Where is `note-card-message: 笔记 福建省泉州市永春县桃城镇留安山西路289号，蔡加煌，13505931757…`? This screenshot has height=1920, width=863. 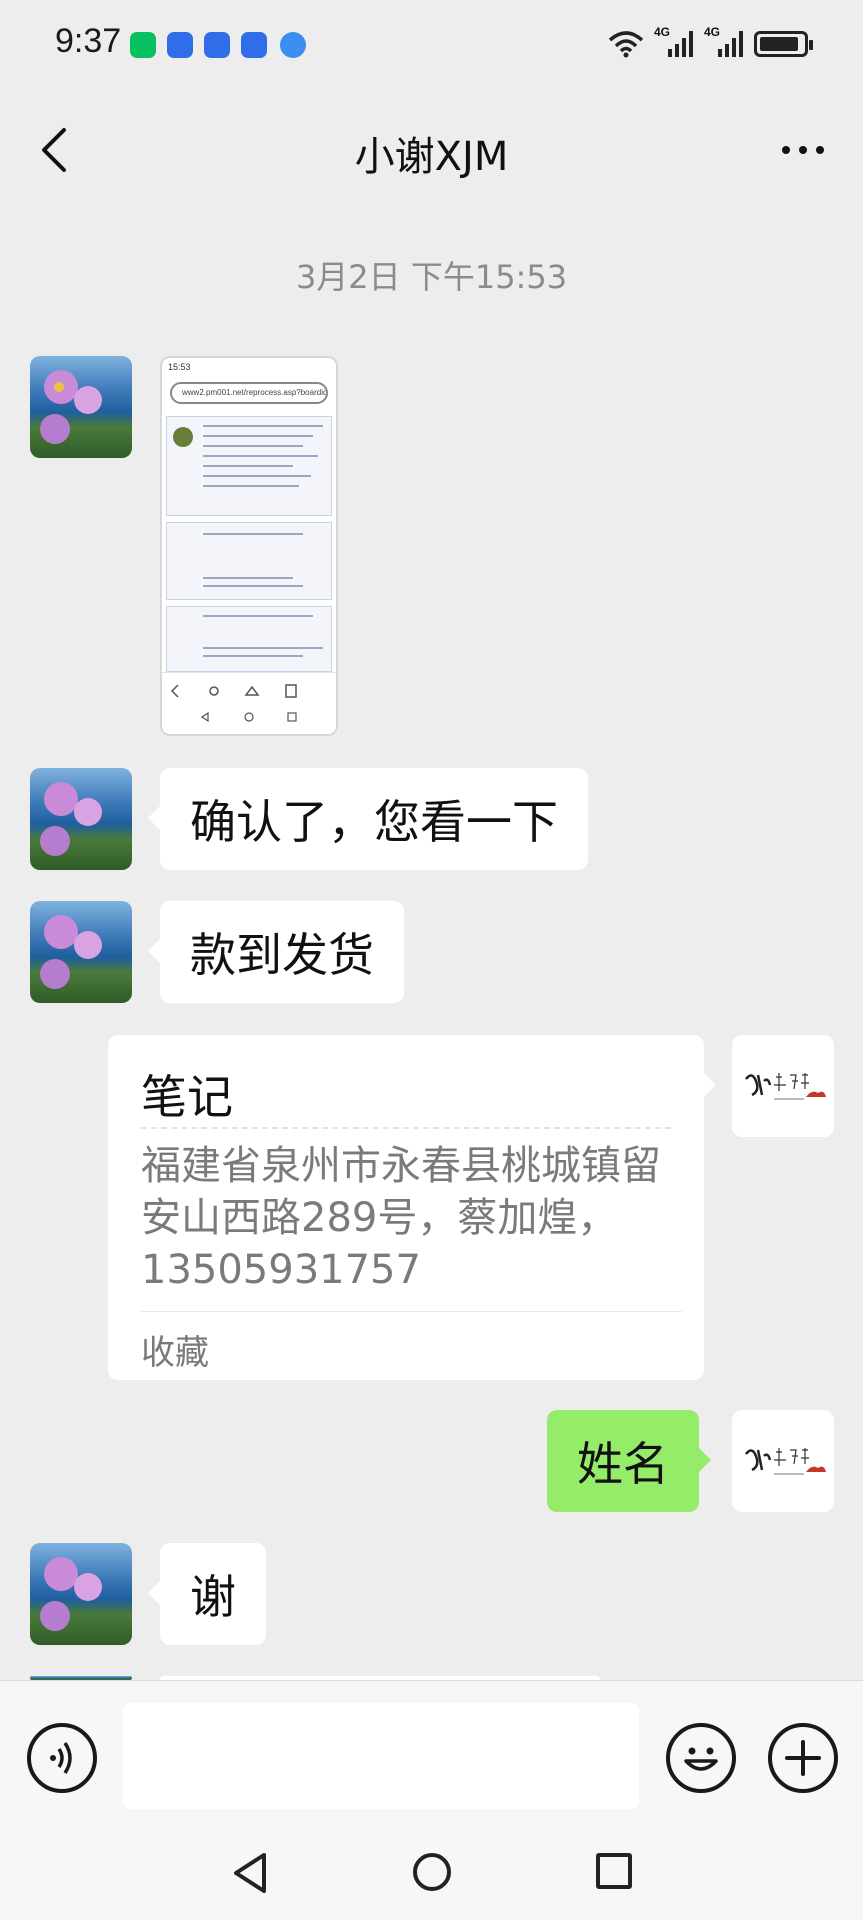
note-card-message: 笔记 福建省泉州市永春县桃城镇留安山西路289号，蔡加煌，13505931757… is located at coordinates (412, 1207).